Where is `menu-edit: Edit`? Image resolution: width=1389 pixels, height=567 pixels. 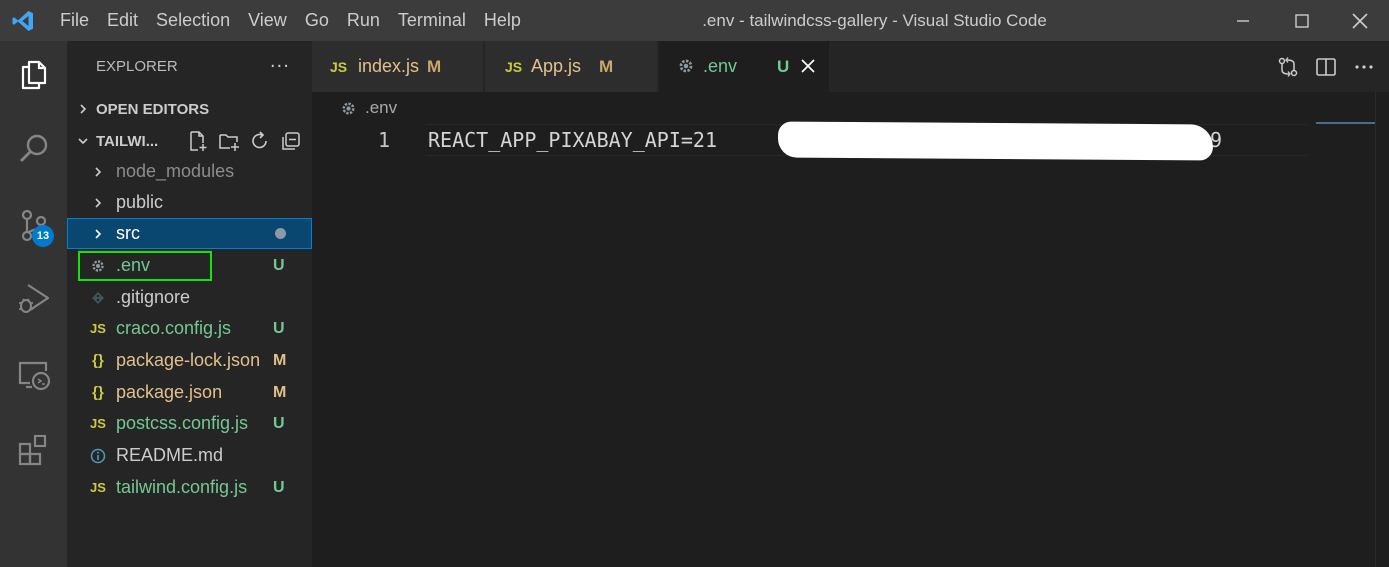
menu-edit: Edit is located at coordinates (122, 20).